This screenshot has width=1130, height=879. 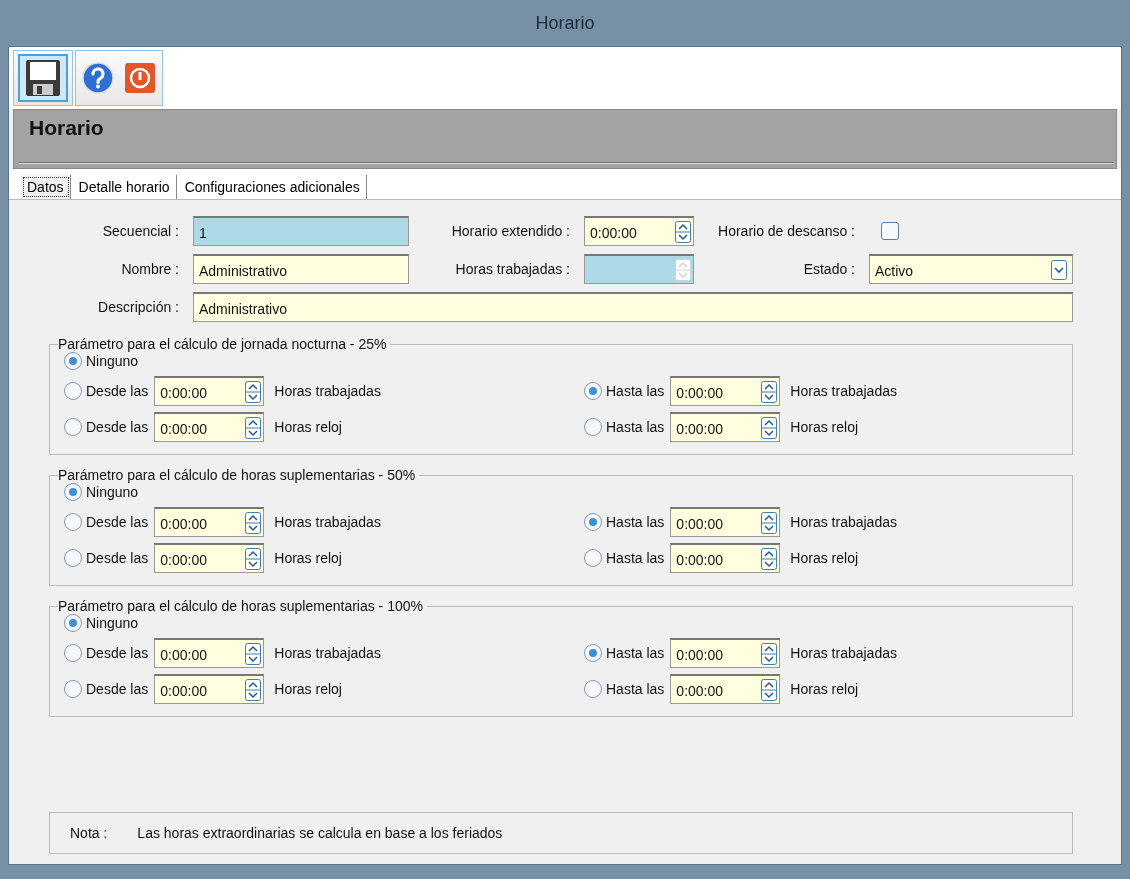 What do you see at coordinates (67, 128) in the screenshot?
I see `header-title: Horario` at bounding box center [67, 128].